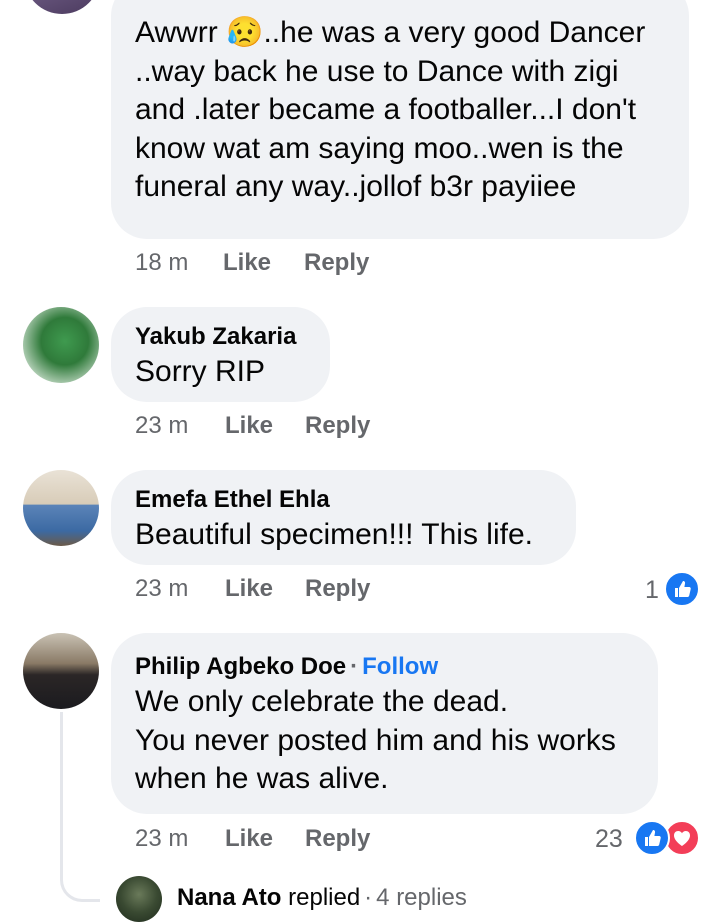 The width and height of the screenshot is (720, 922). I want to click on reply-author: Nana Ato, so click(229, 897).